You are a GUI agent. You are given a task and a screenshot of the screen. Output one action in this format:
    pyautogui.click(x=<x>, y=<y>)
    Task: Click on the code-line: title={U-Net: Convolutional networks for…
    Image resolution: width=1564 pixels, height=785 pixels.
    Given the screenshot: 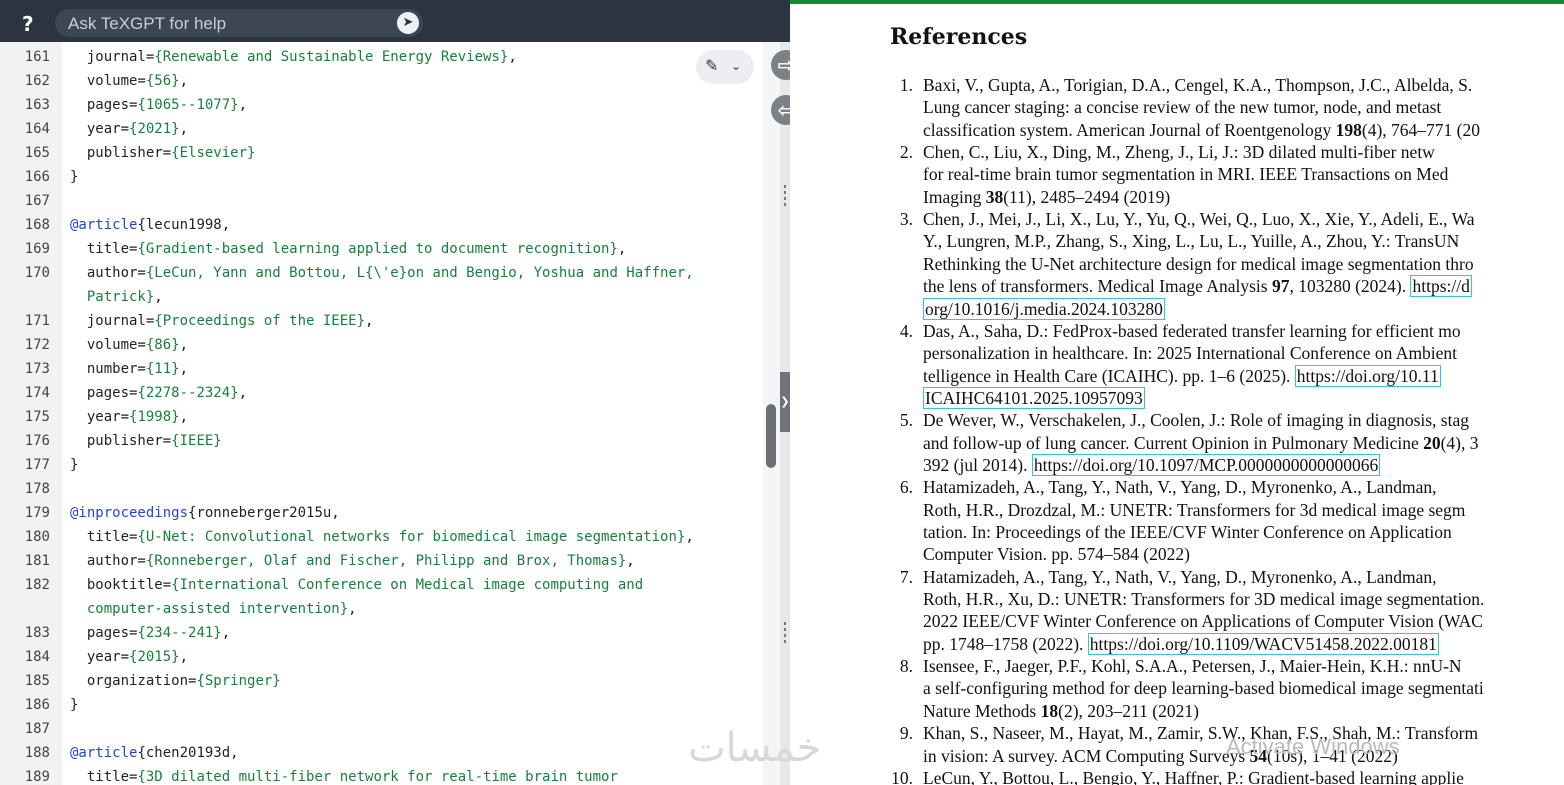 What is the action you would take?
    pyautogui.click(x=382, y=537)
    